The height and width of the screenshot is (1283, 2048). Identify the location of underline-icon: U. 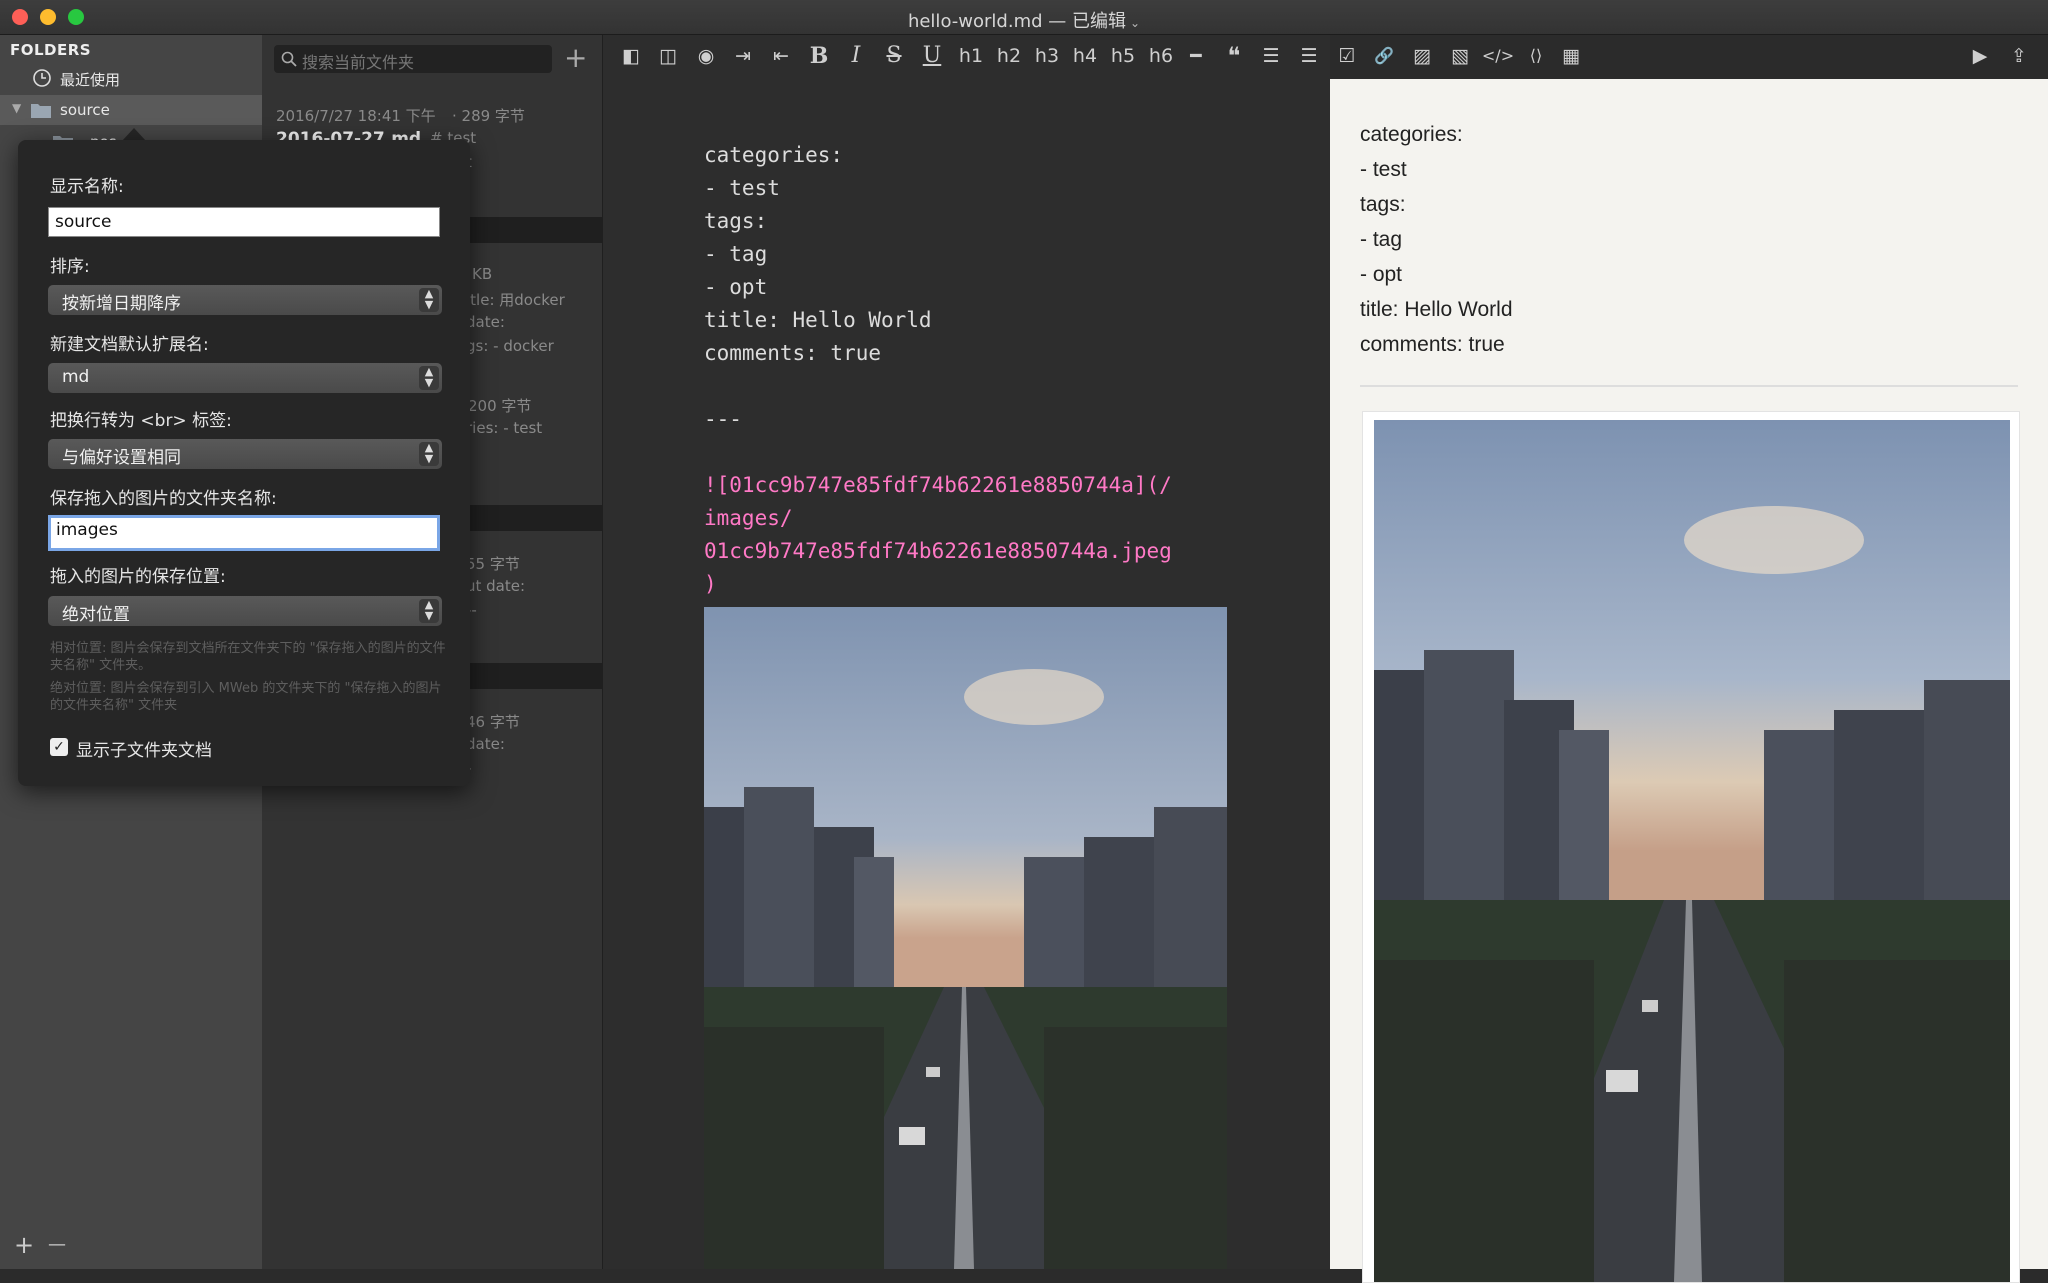
(932, 56).